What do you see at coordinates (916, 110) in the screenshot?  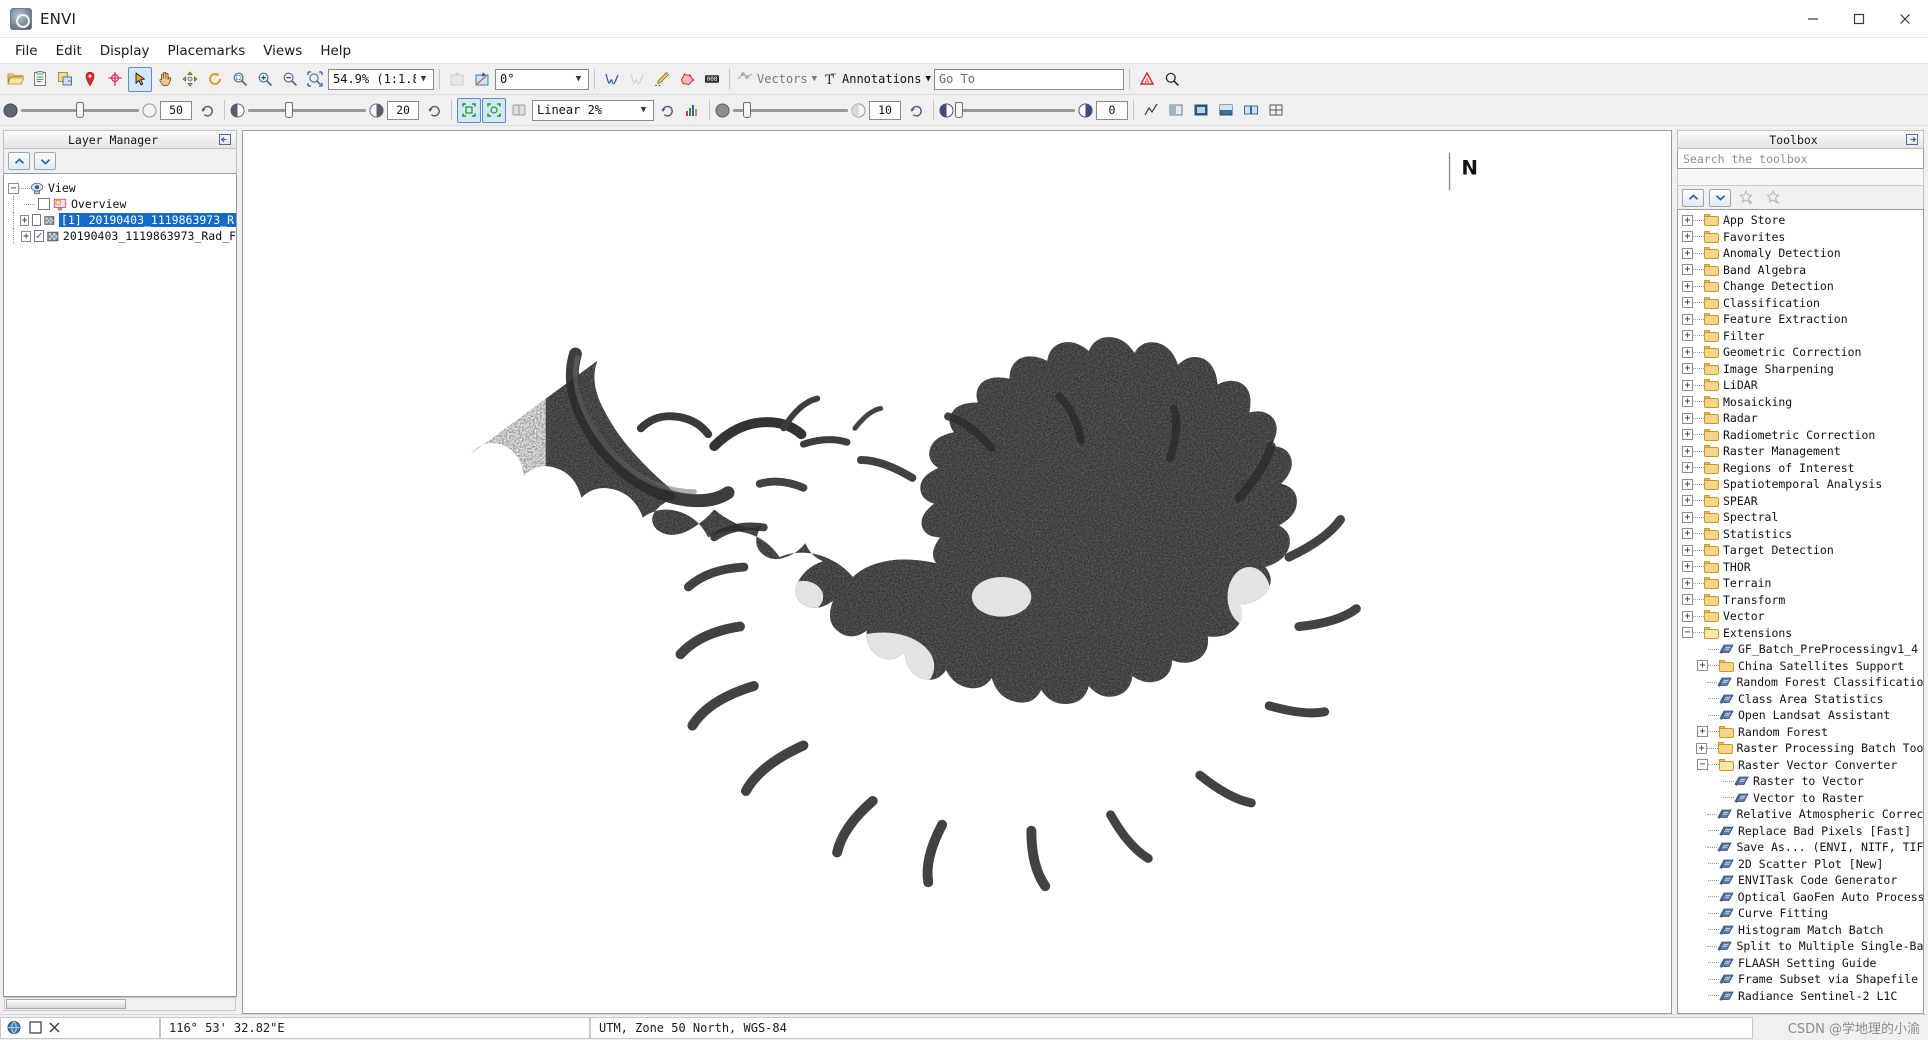 I see `sharpness-reset-icon` at bounding box center [916, 110].